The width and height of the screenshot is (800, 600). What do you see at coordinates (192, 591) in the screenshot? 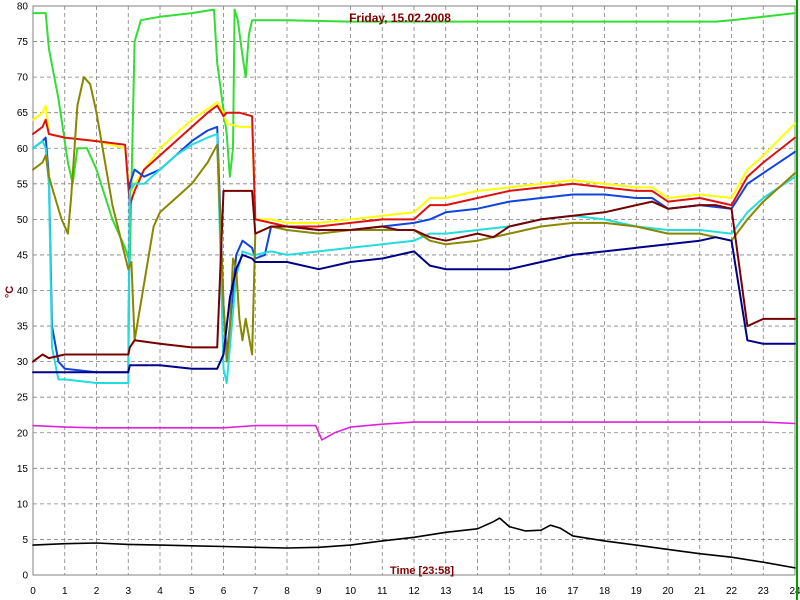
I see `x-tick-label: 5` at bounding box center [192, 591].